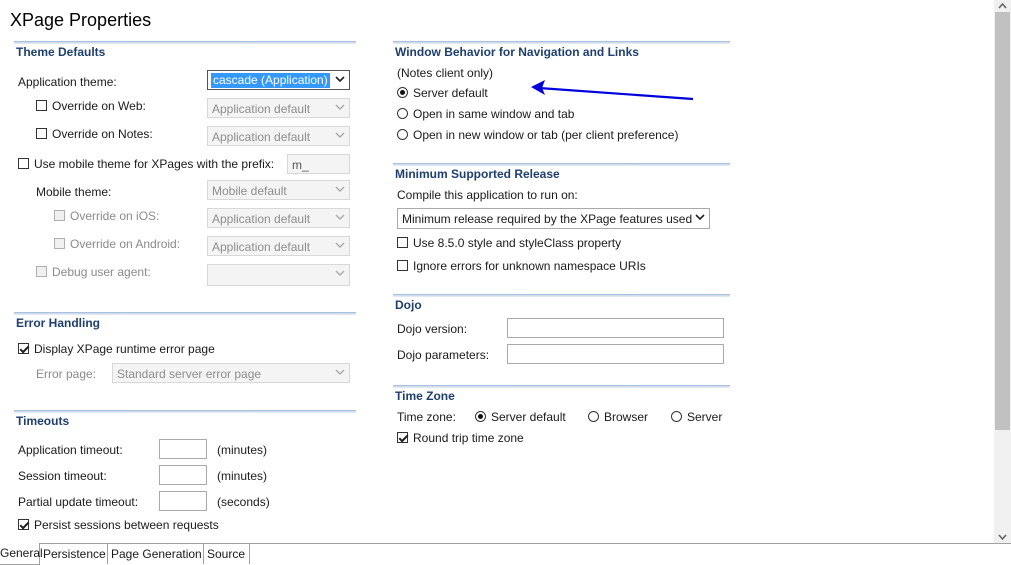  I want to click on tz-server-default-radio, so click(480, 416).